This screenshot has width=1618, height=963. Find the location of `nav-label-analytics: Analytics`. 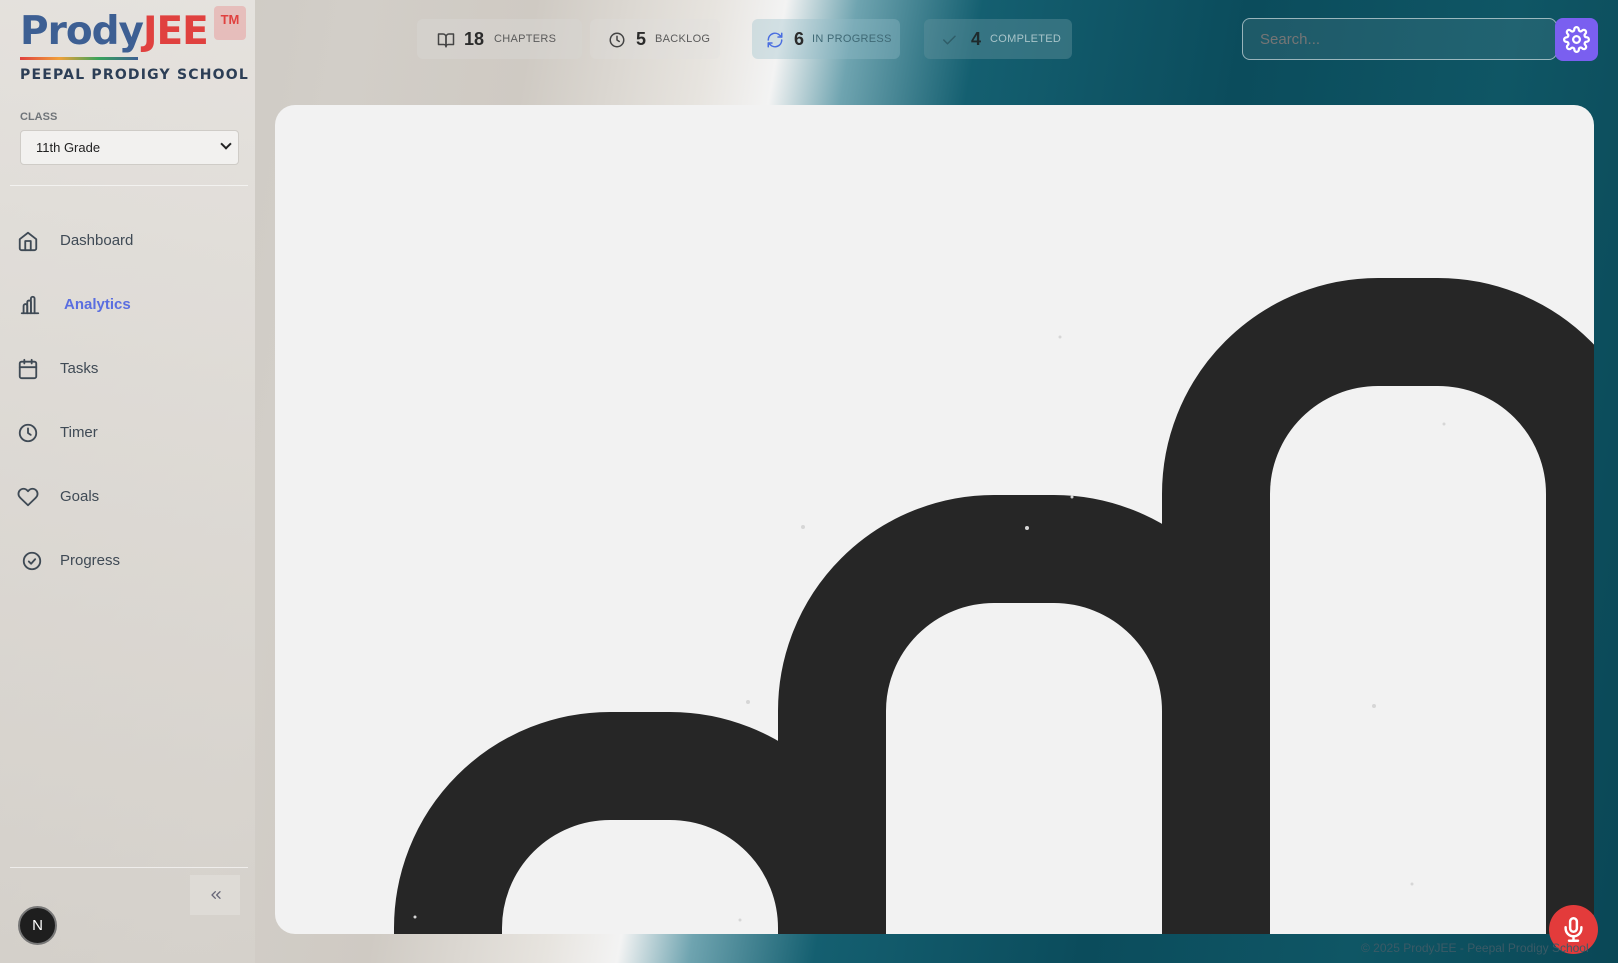

nav-label-analytics: Analytics is located at coordinates (97, 304).